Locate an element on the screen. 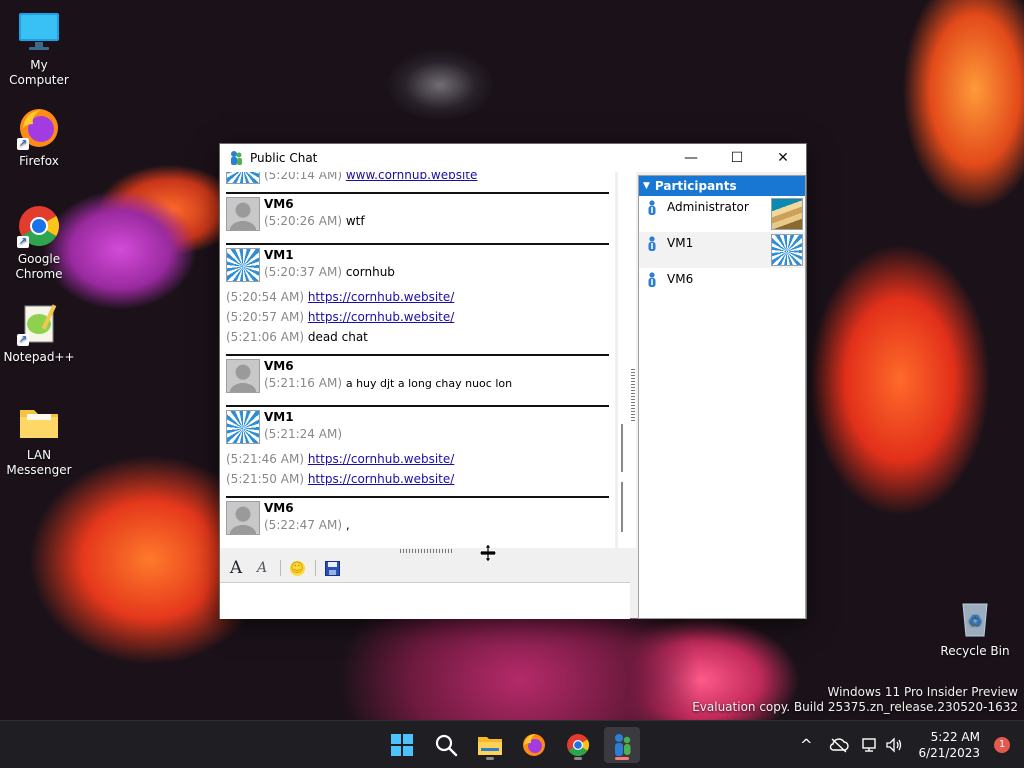 This screenshot has width=1024, height=768. taskbar-file-explorer is located at coordinates (490, 745).